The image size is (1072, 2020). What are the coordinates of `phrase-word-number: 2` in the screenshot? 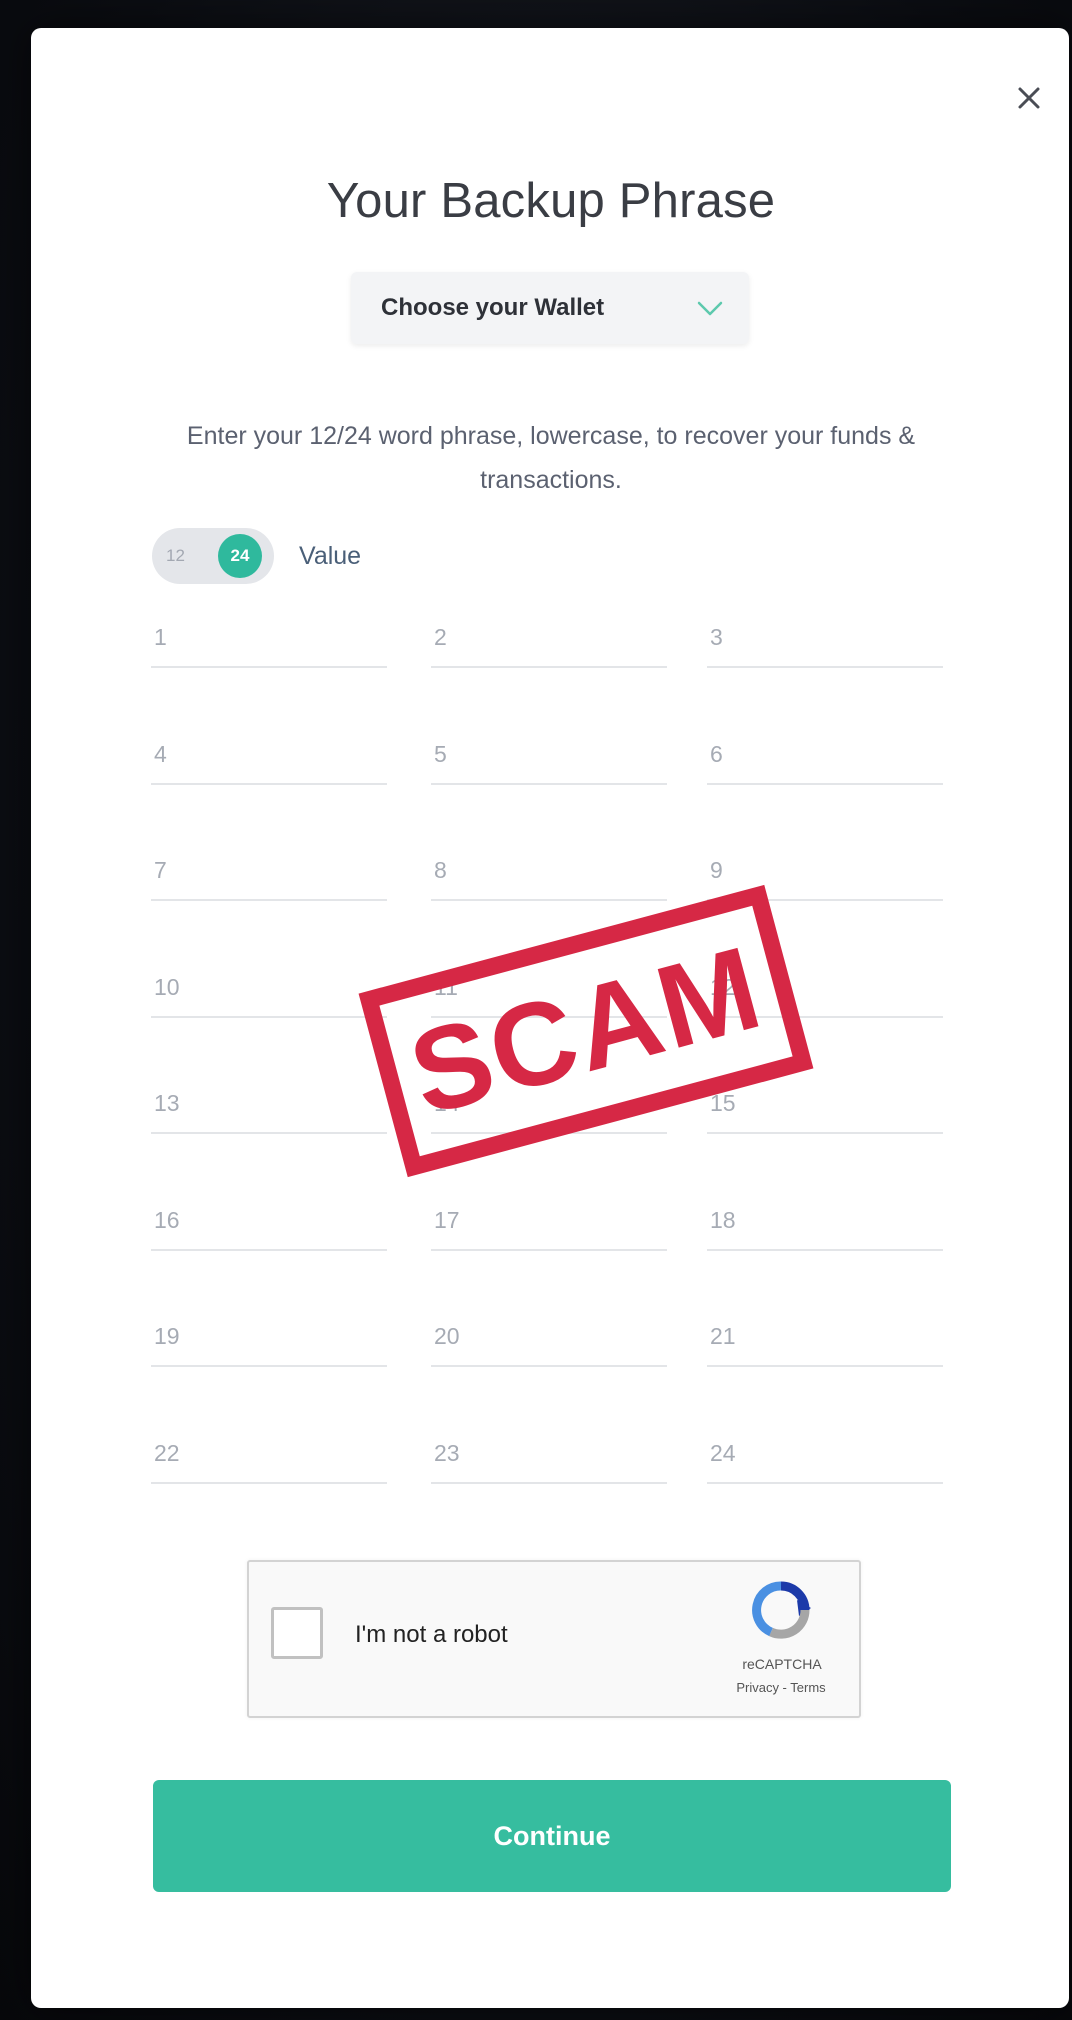 It's located at (440, 637).